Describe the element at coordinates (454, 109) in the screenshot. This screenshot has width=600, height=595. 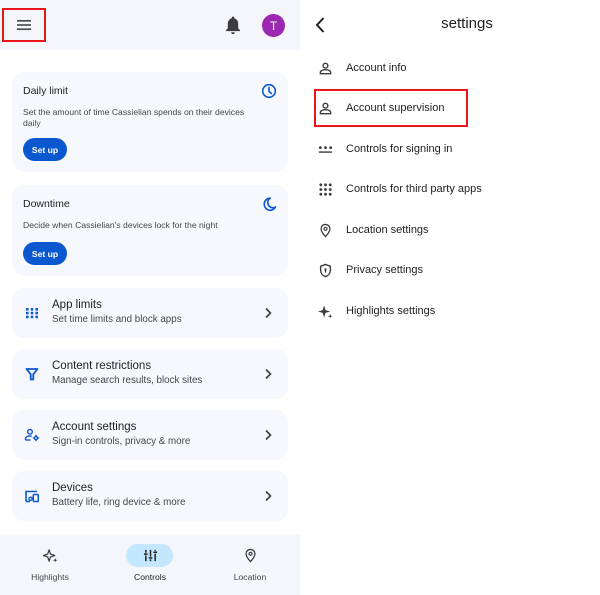
I see `settings-item-account-supervision: Account supervision` at that location.